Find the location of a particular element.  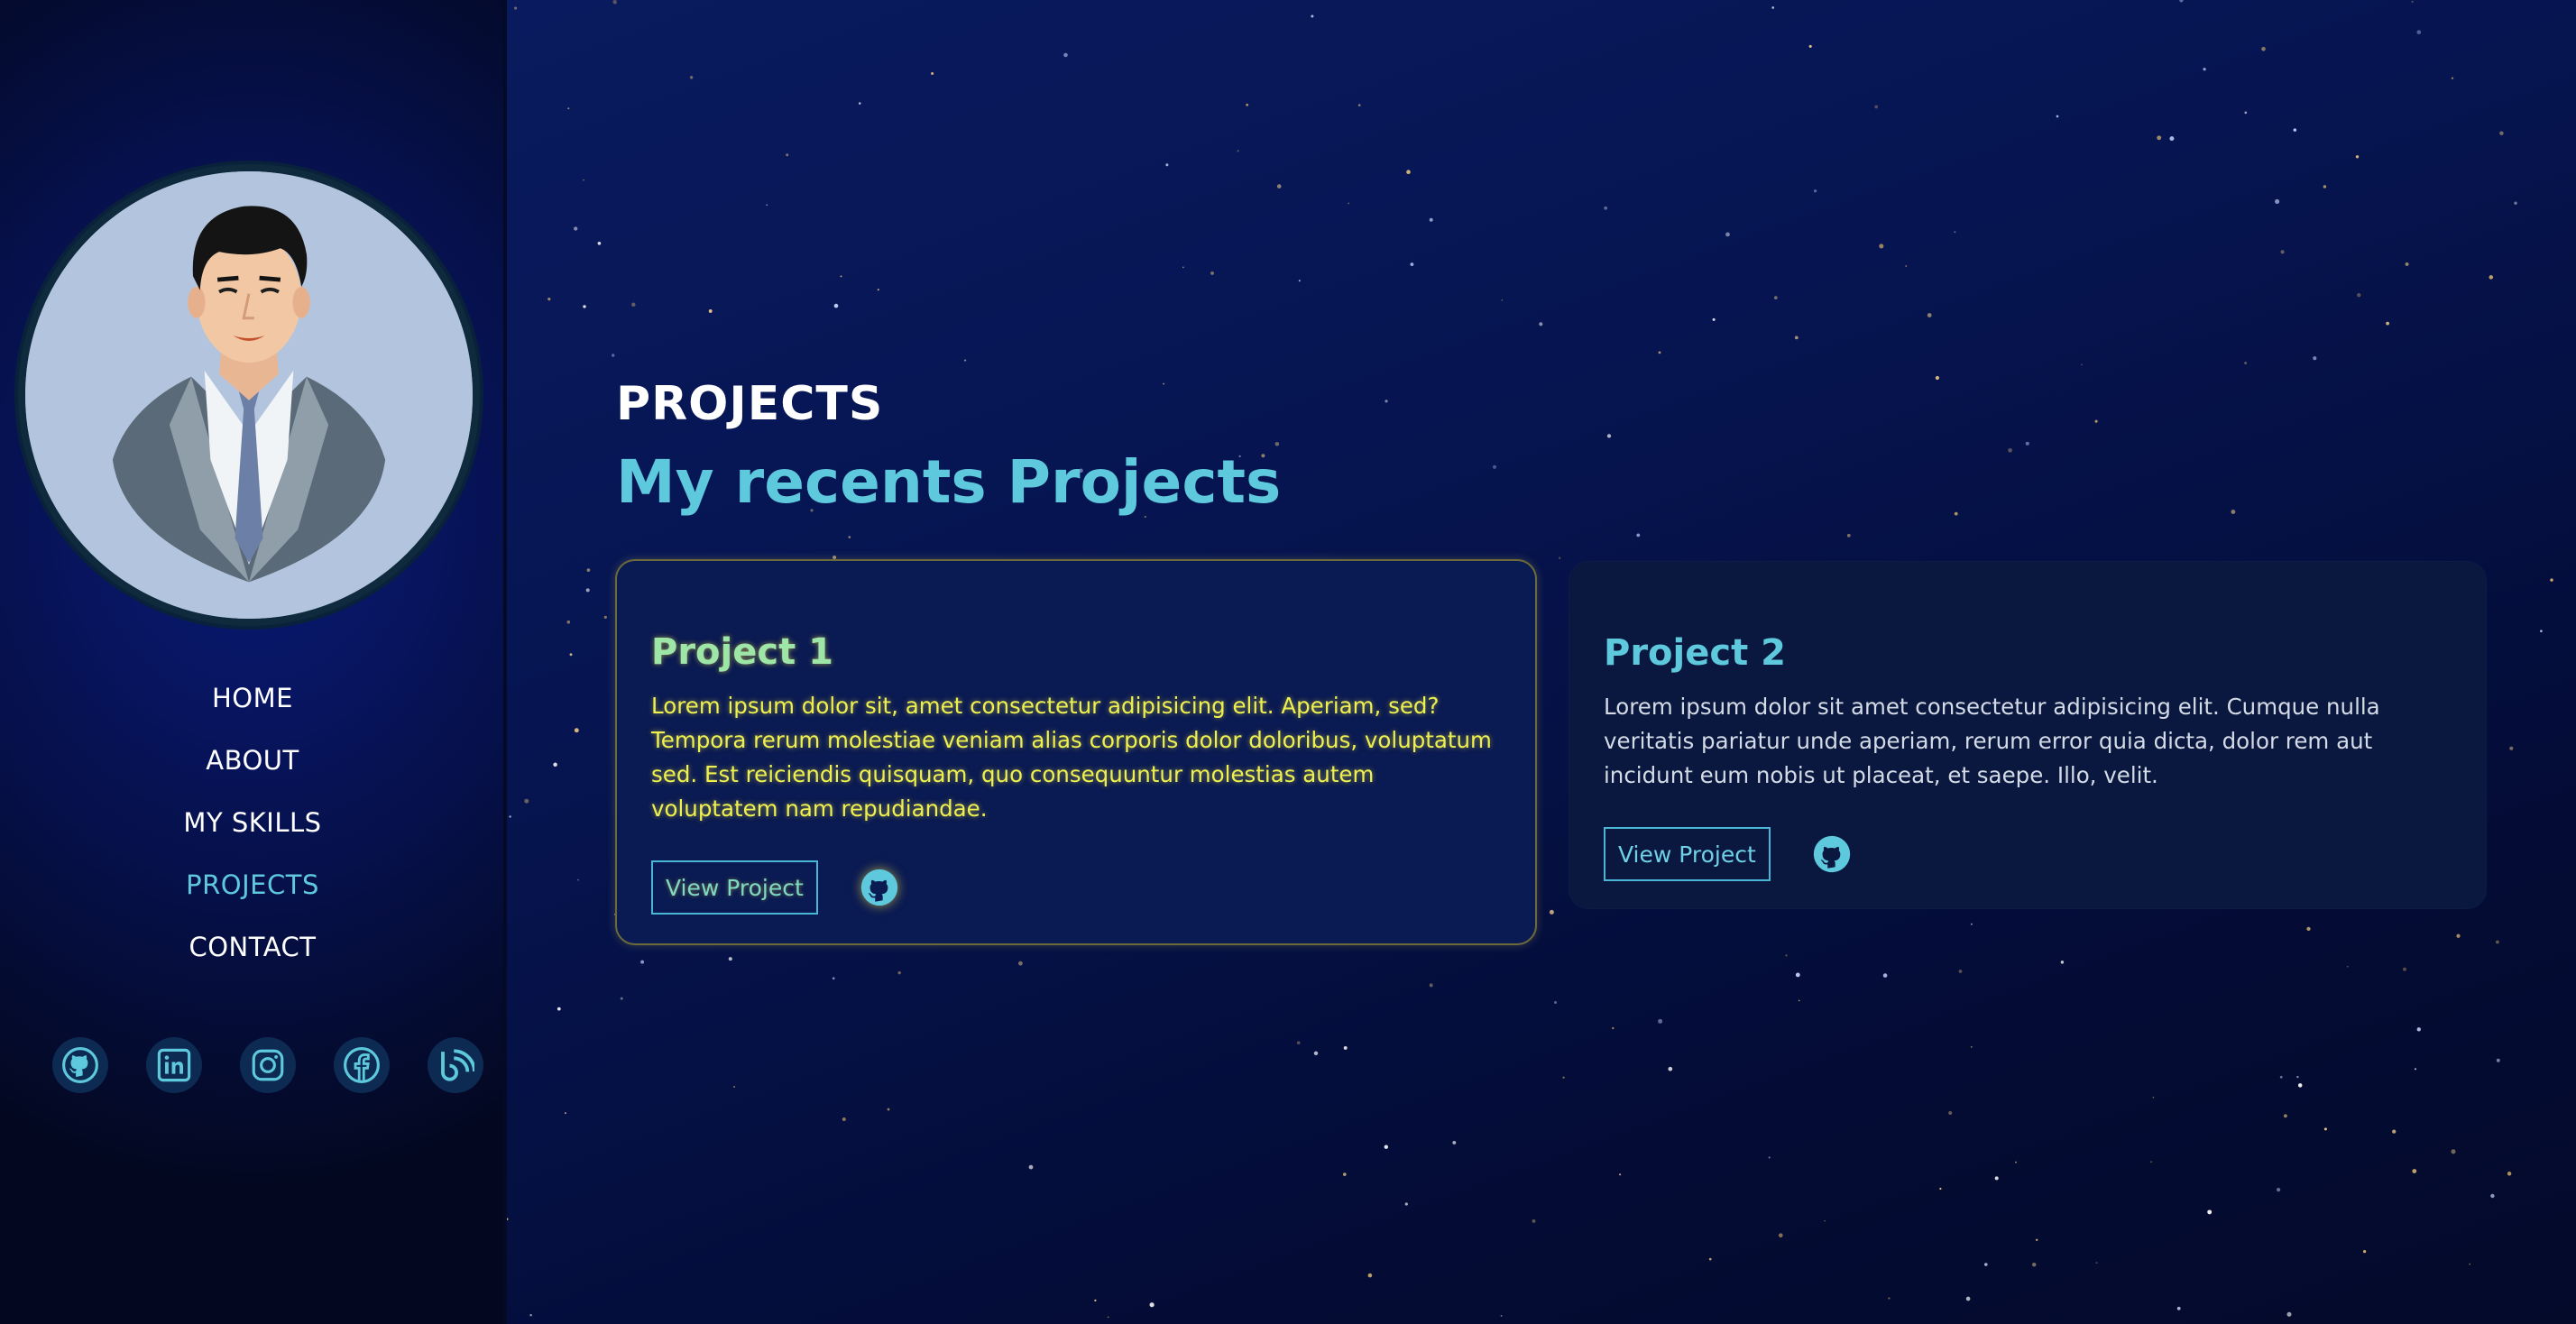

instagram-icon is located at coordinates (268, 1065).